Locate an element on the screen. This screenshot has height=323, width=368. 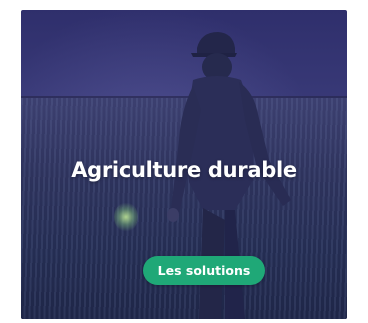
card-title: Agriculture durable is located at coordinates (184, 170).